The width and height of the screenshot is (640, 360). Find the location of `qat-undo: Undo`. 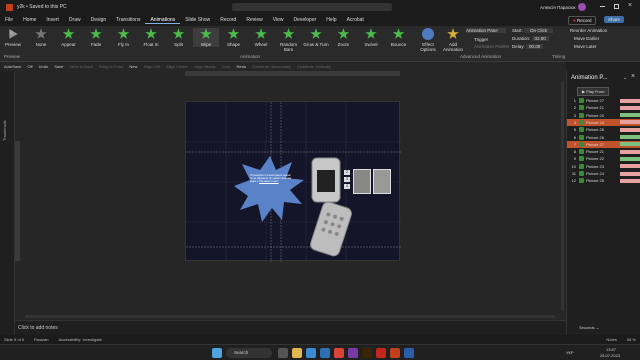

qat-undo: Undo is located at coordinates (44, 66).